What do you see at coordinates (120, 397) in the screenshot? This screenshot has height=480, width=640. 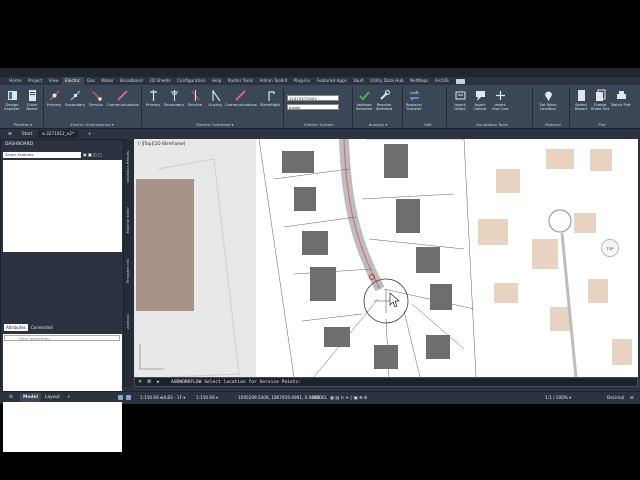 I see `grid-toggle-icon` at bounding box center [120, 397].